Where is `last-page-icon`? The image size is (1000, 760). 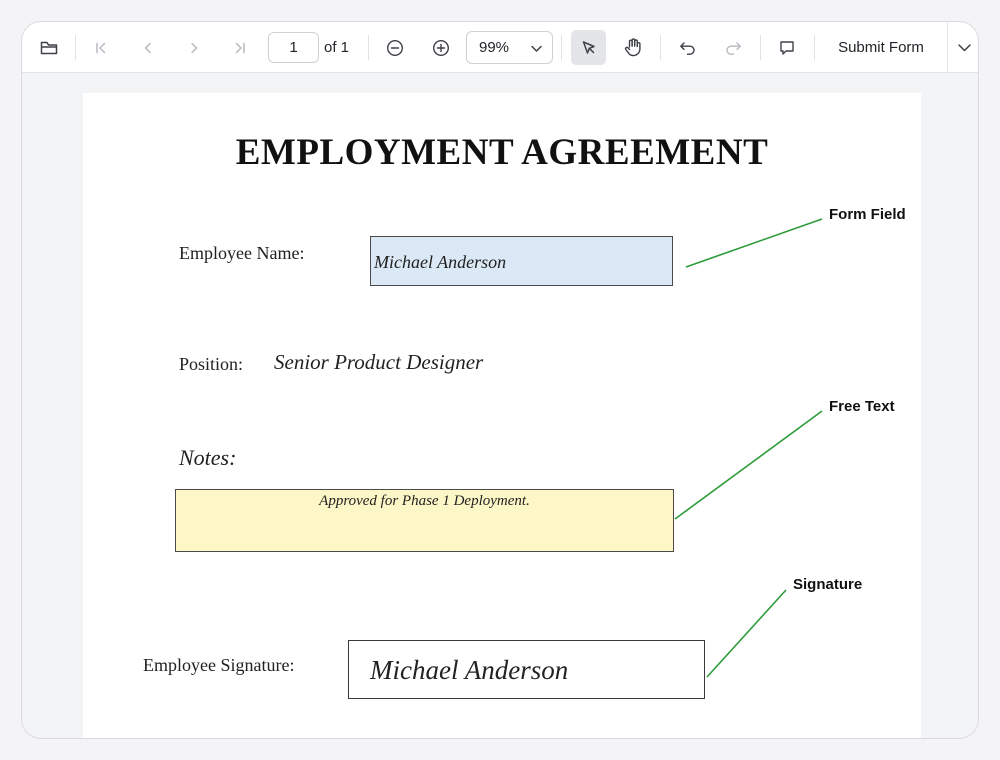 last-page-icon is located at coordinates (240, 47).